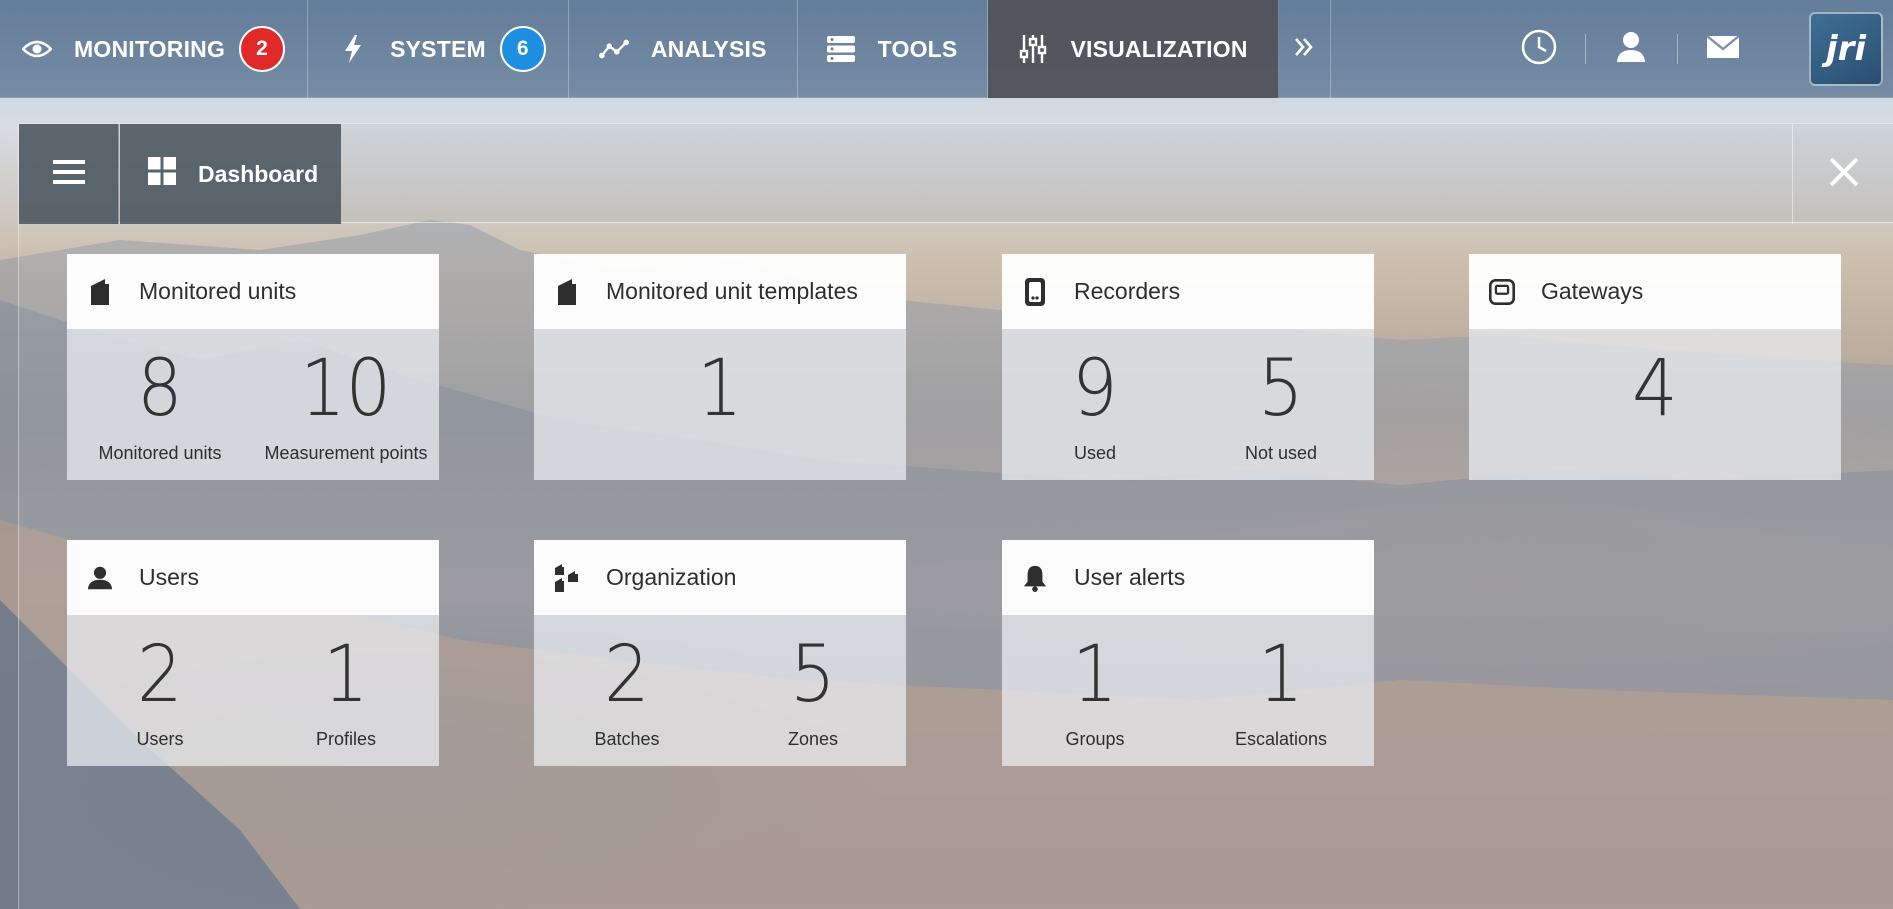 The height and width of the screenshot is (909, 1893). I want to click on stat-item: 2 Users, so click(160, 690).